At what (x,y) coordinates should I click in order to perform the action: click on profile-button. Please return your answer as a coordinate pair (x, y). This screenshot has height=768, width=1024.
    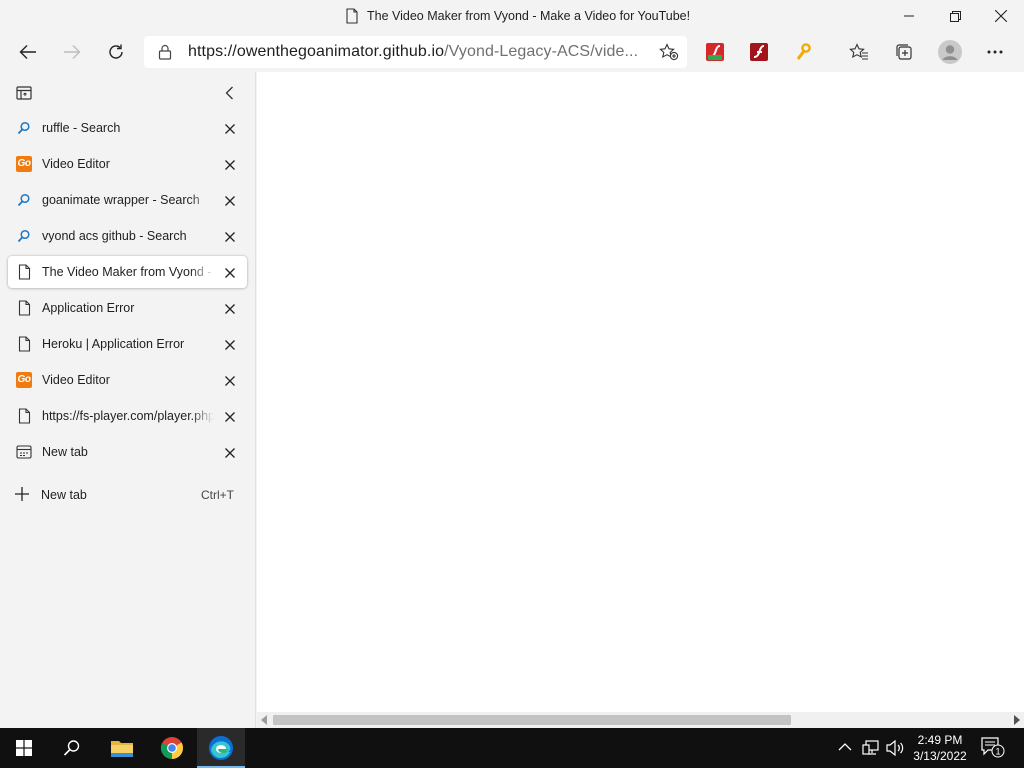
    Looking at the image, I should click on (950, 52).